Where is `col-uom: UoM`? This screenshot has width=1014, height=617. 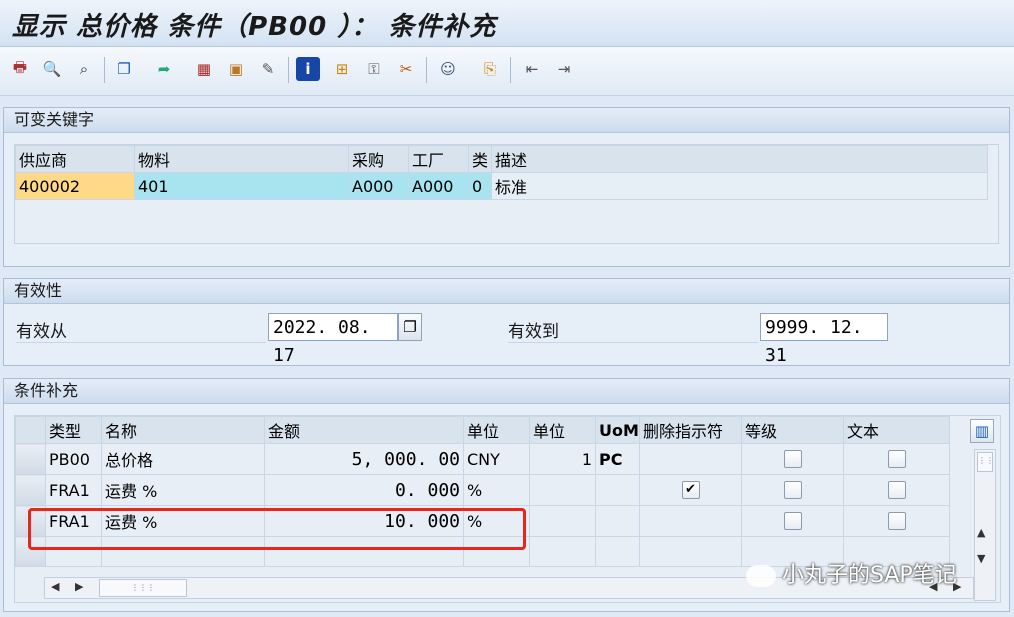 col-uom: UoM is located at coordinates (617, 430).